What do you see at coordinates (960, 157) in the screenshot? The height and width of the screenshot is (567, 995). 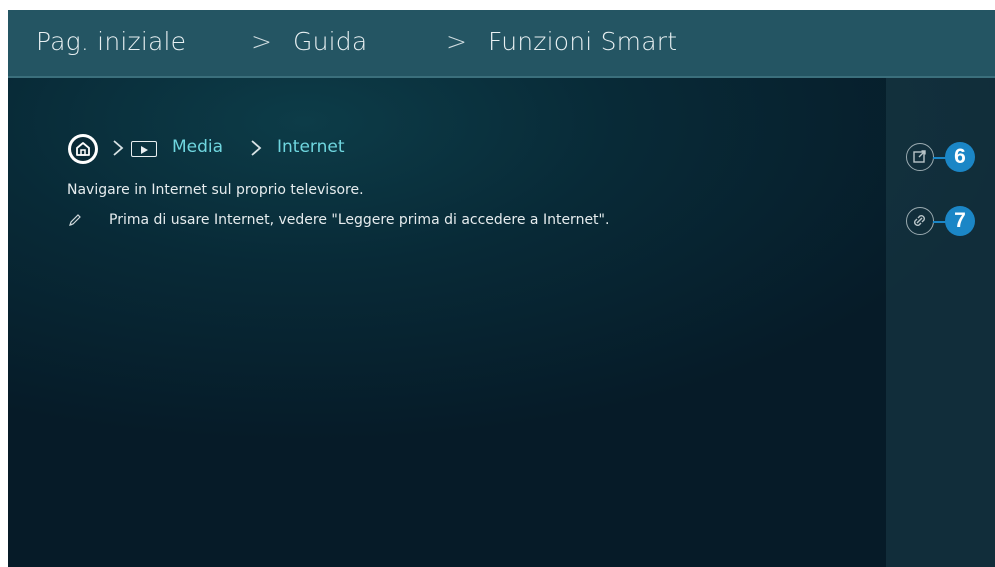 I see `callout-badge: 6` at bounding box center [960, 157].